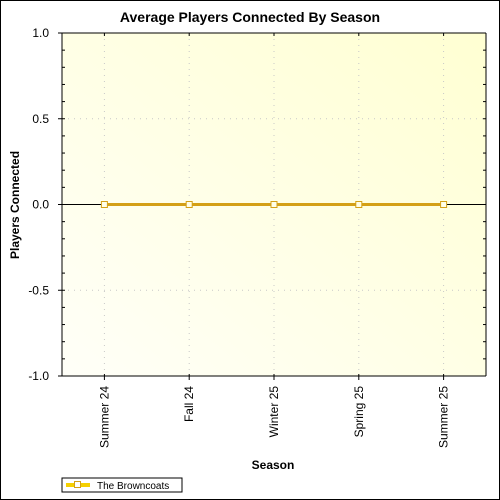  I want to click on x-tick-label: Winter 25, so click(274, 412).